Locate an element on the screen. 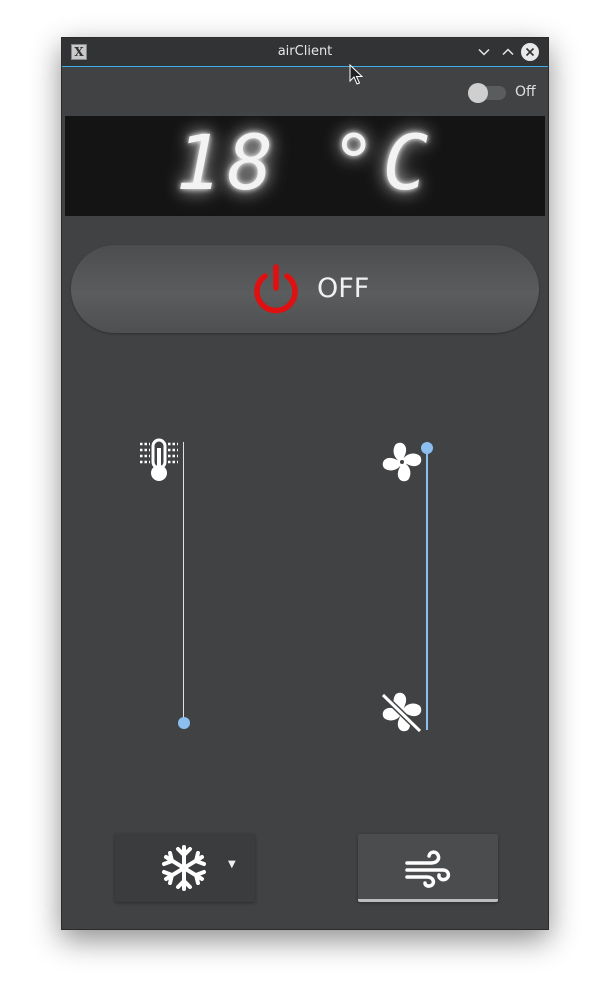 The image size is (610, 991). temperature-slider-handle is located at coordinates (184, 723).